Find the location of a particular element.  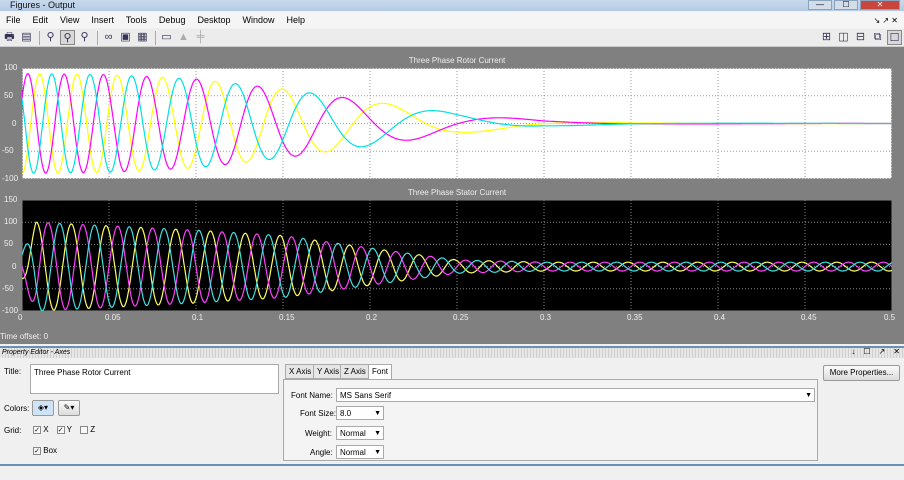

font-name-label: Font Name: is located at coordinates (312, 395).